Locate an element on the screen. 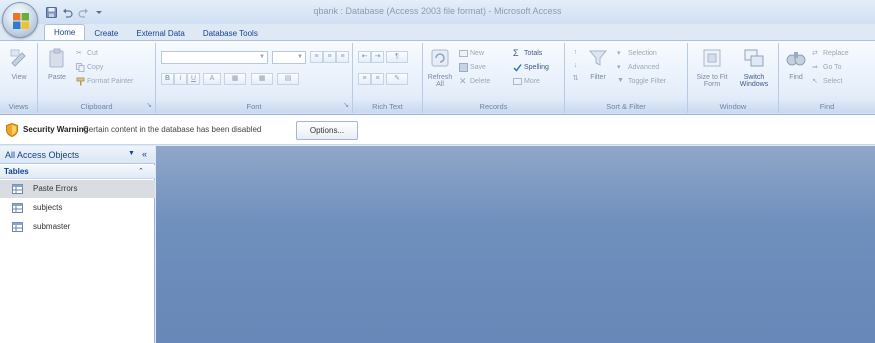 The width and height of the screenshot is (875, 343). switch-windows-icon is located at coordinates (754, 58).